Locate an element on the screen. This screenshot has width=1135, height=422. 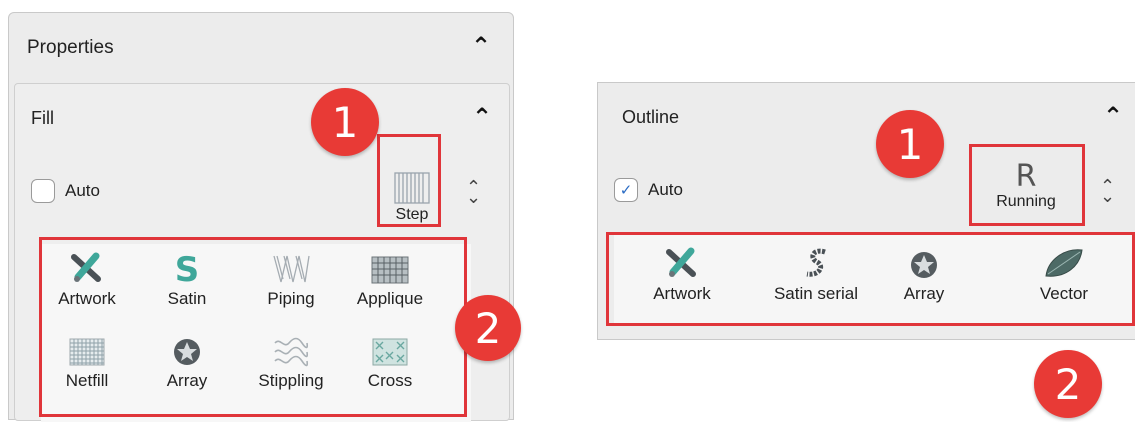
outline-title: Outline is located at coordinates (651, 117).